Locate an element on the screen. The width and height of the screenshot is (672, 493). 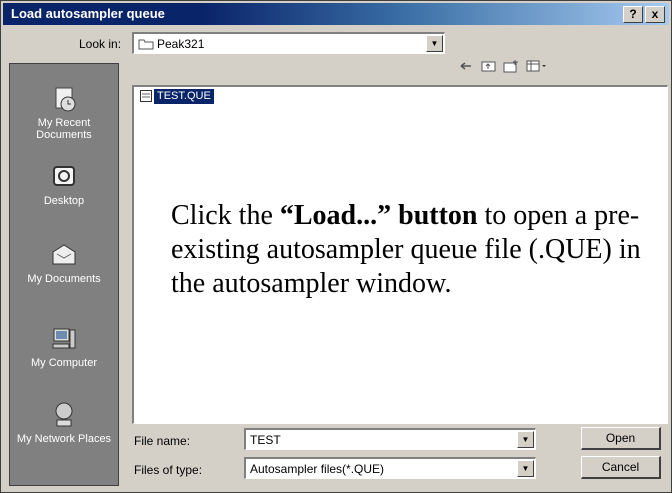
file-type-combo: Autosampler files(*.QUE) ▼ is located at coordinates (390, 468).